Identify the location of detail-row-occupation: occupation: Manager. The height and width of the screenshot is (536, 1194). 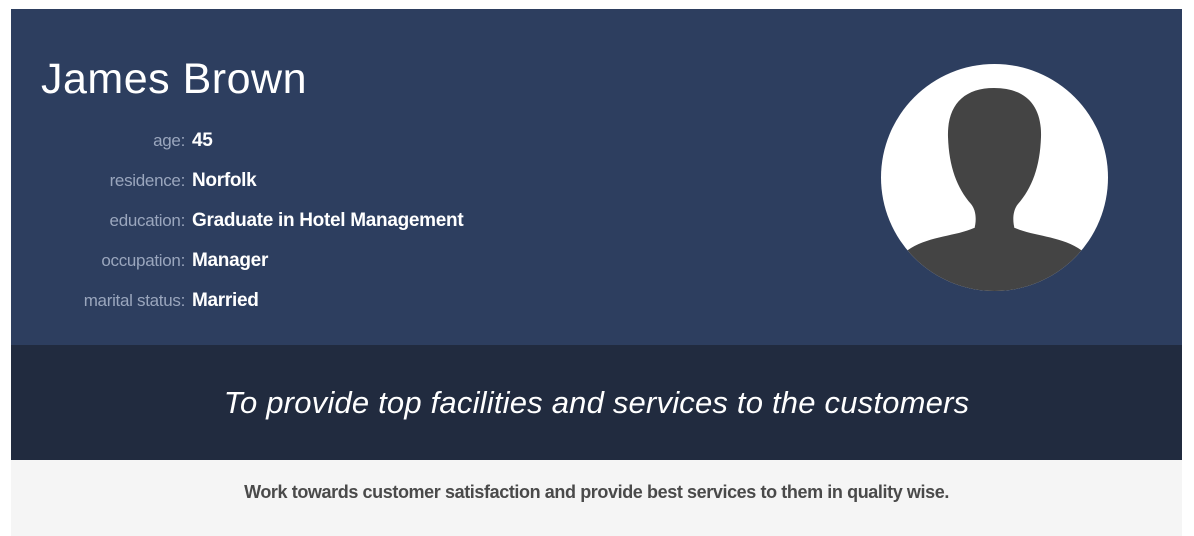
(361, 261).